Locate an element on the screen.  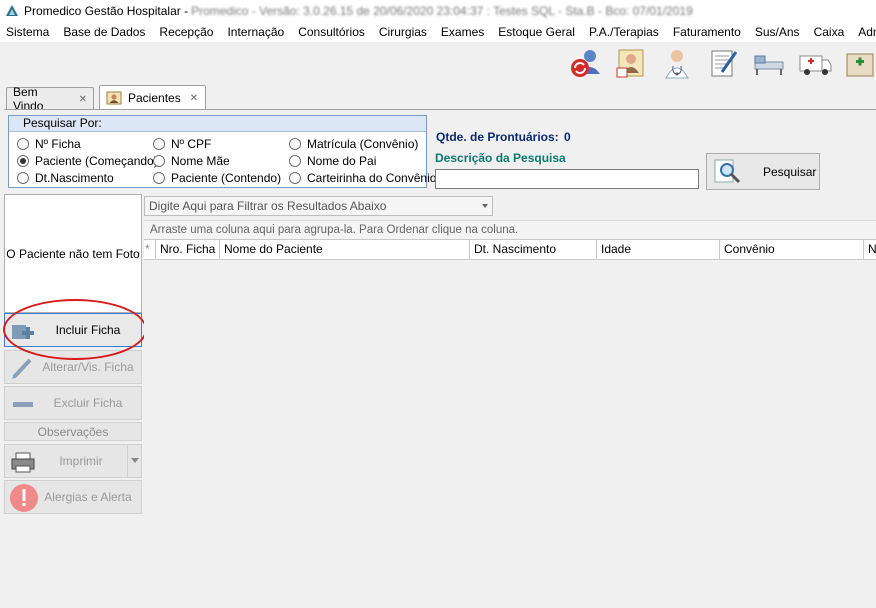
radio-nome-pai-label: Nome do Pai is located at coordinates (342, 161).